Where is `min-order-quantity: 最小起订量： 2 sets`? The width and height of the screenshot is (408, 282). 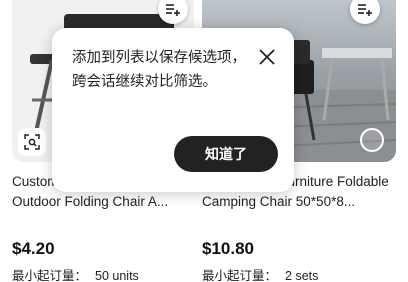
min-order-quantity: 最小起订量： 2 sets is located at coordinates (299, 275).